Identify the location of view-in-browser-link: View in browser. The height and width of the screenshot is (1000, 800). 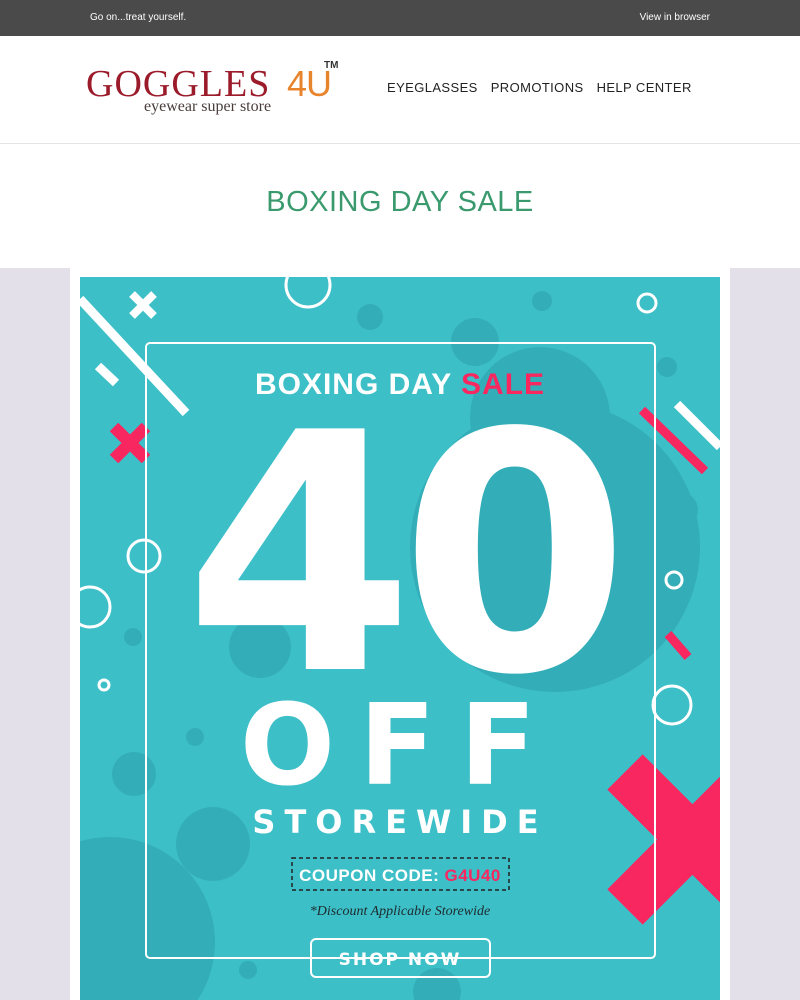
(675, 17).